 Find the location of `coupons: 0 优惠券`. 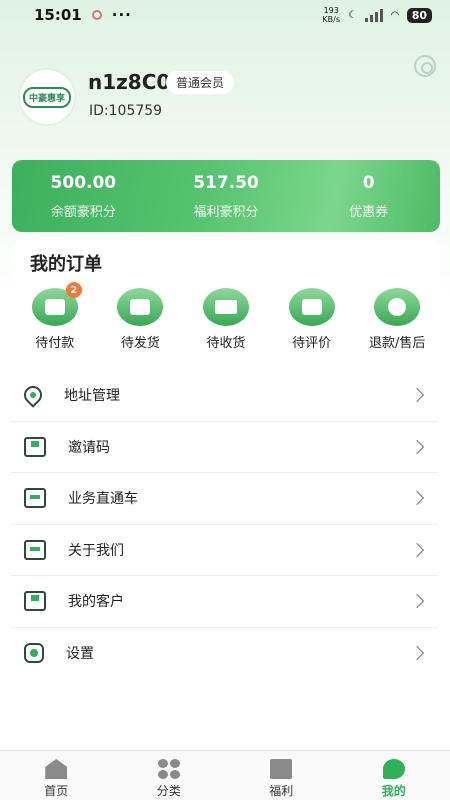

coupons: 0 优惠券 is located at coordinates (368, 196).